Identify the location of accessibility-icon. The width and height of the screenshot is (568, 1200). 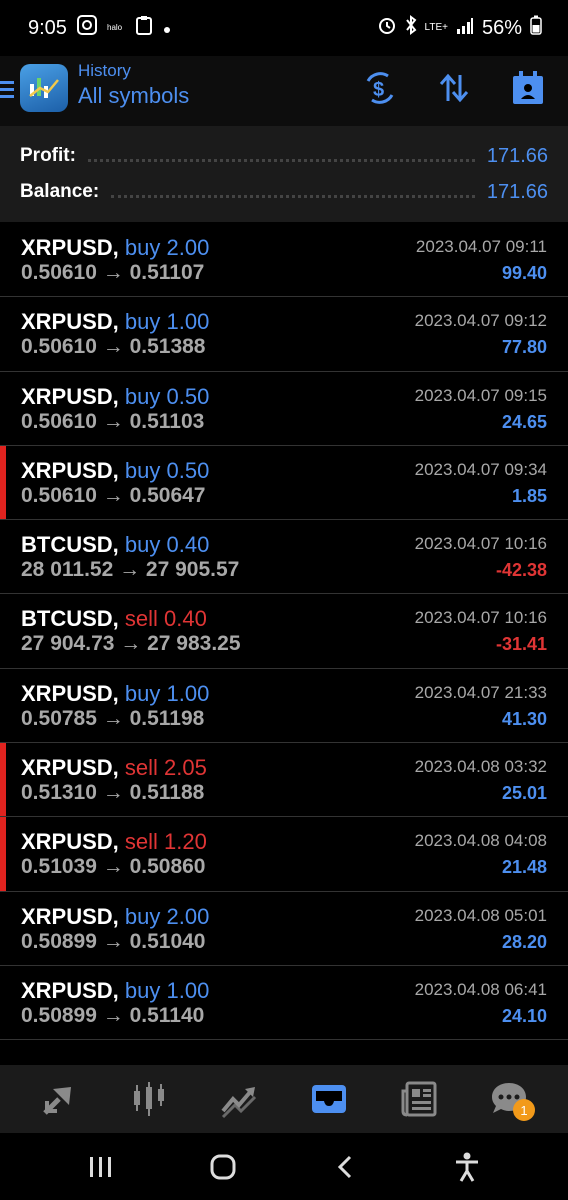
(467, 1167).